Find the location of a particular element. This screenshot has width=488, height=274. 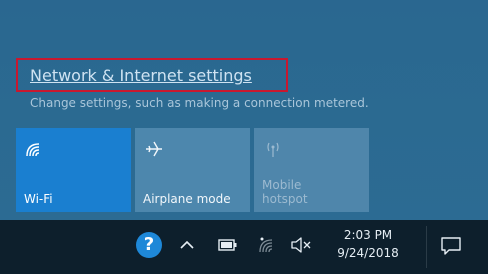

hotspot-label-line2: hotspot is located at coordinates (285, 199).